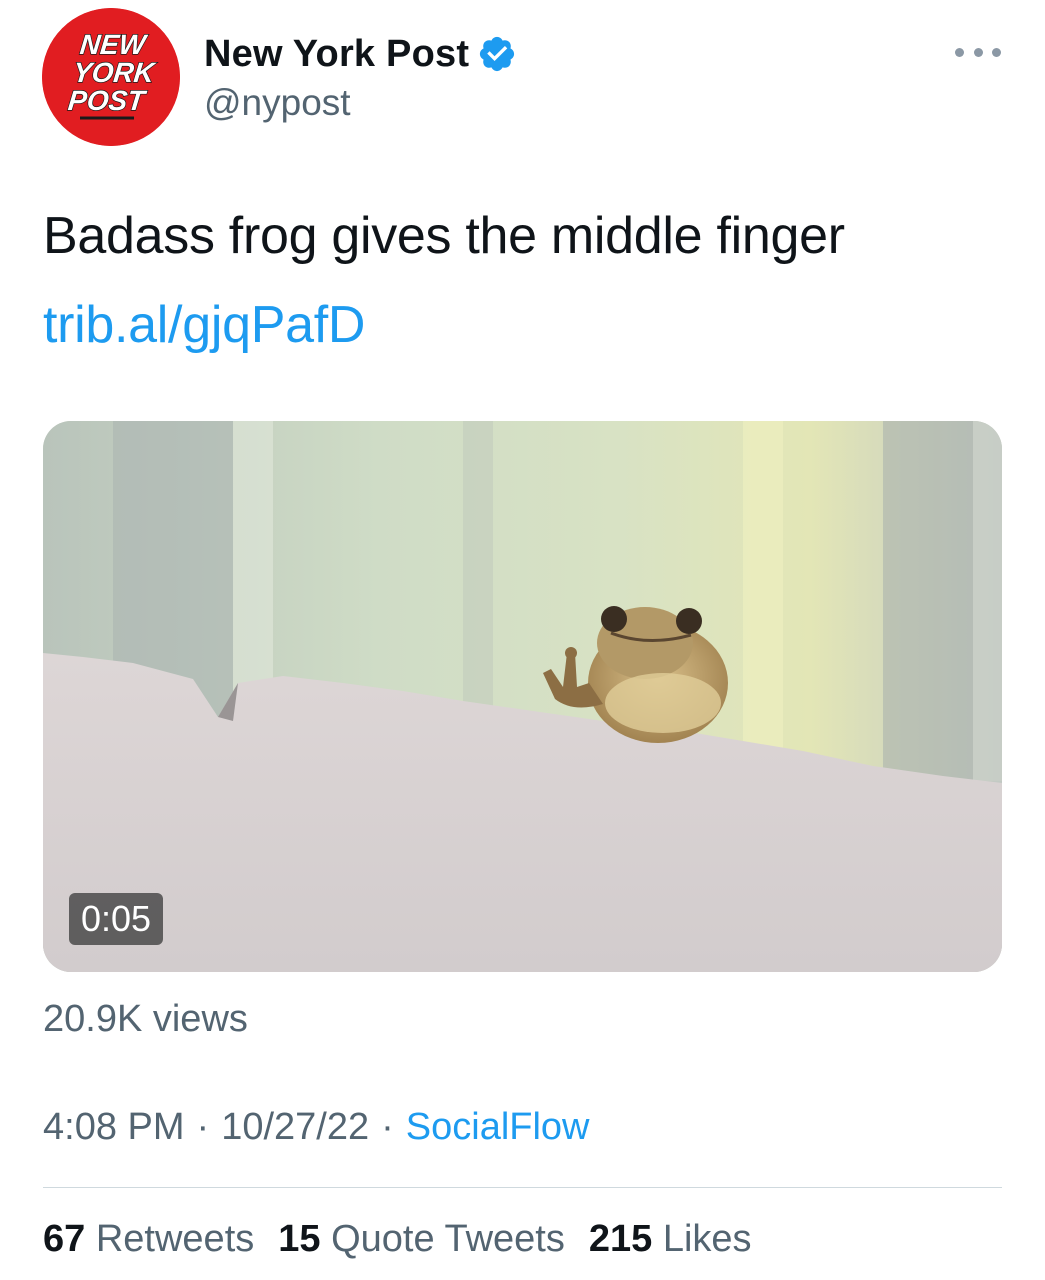  Describe the element at coordinates (114, 44) in the screenshot. I see `svg-text: NEW` at that location.